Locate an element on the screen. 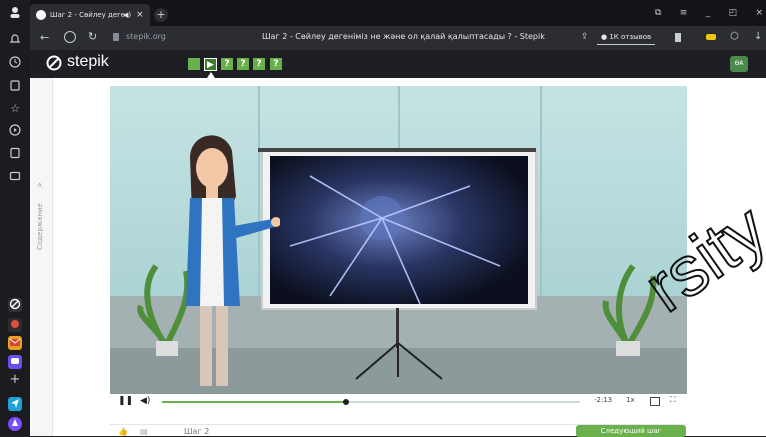 The width and height of the screenshot is (766, 437). contents-arrow-icon: > is located at coordinates (40, 185).